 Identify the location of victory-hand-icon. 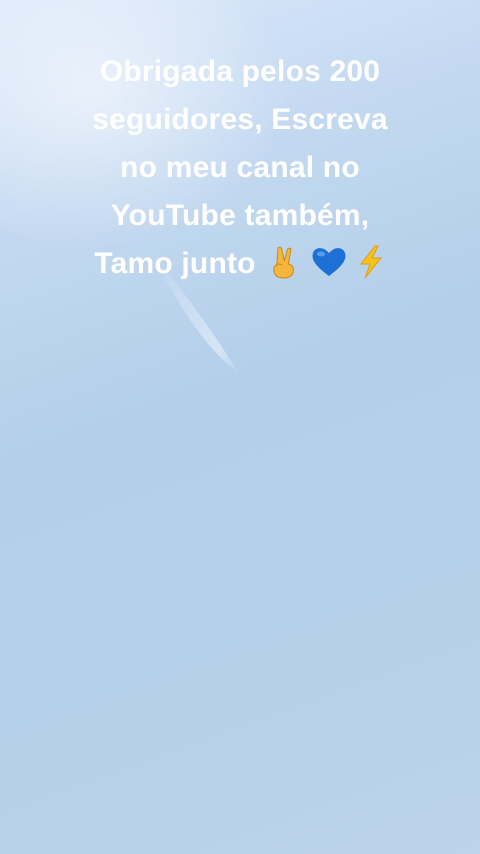
(284, 262).